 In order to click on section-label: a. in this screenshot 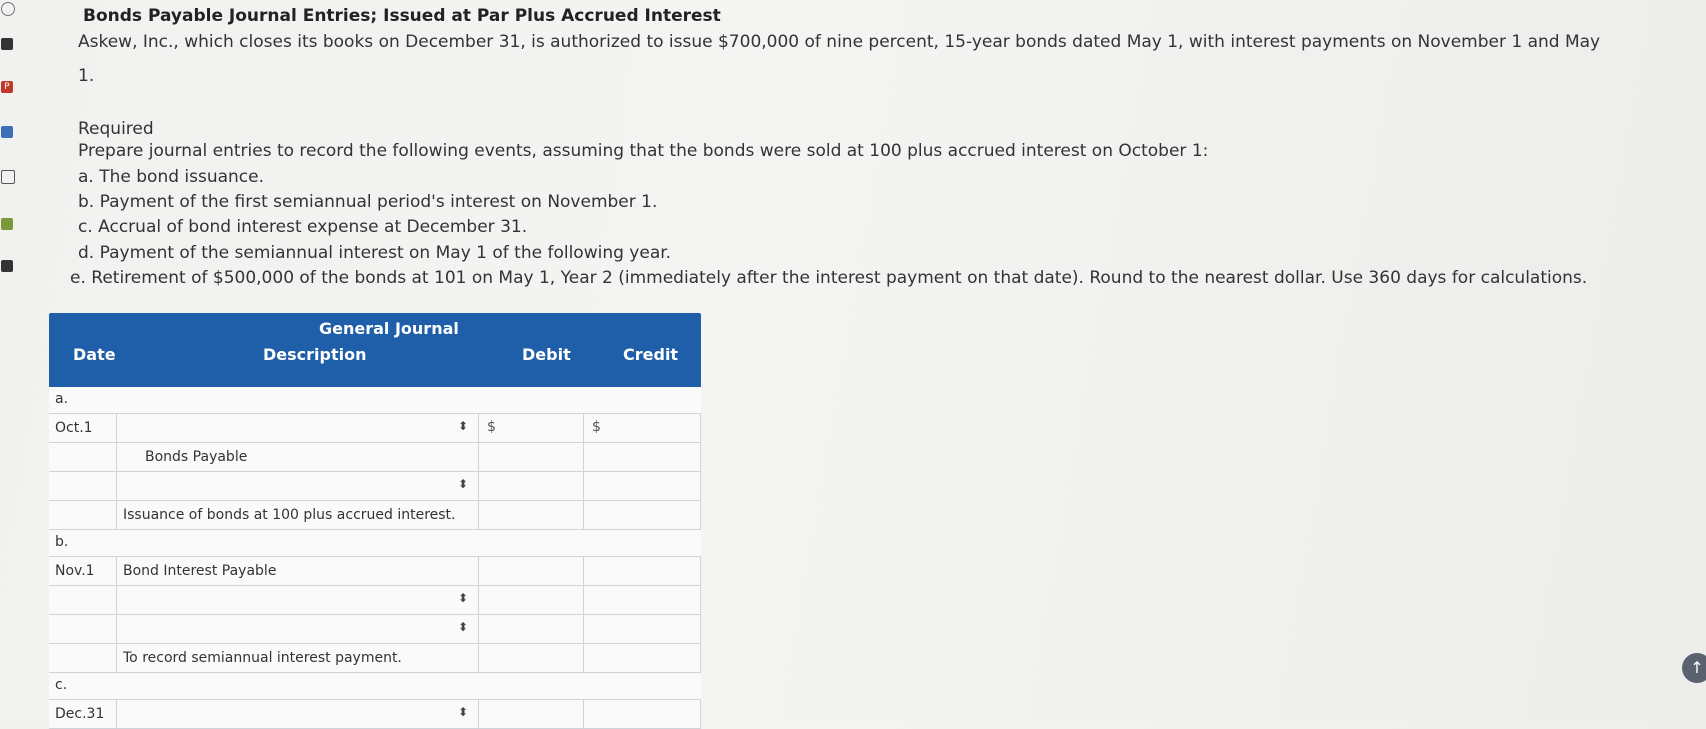, I will do `click(62, 399)`.